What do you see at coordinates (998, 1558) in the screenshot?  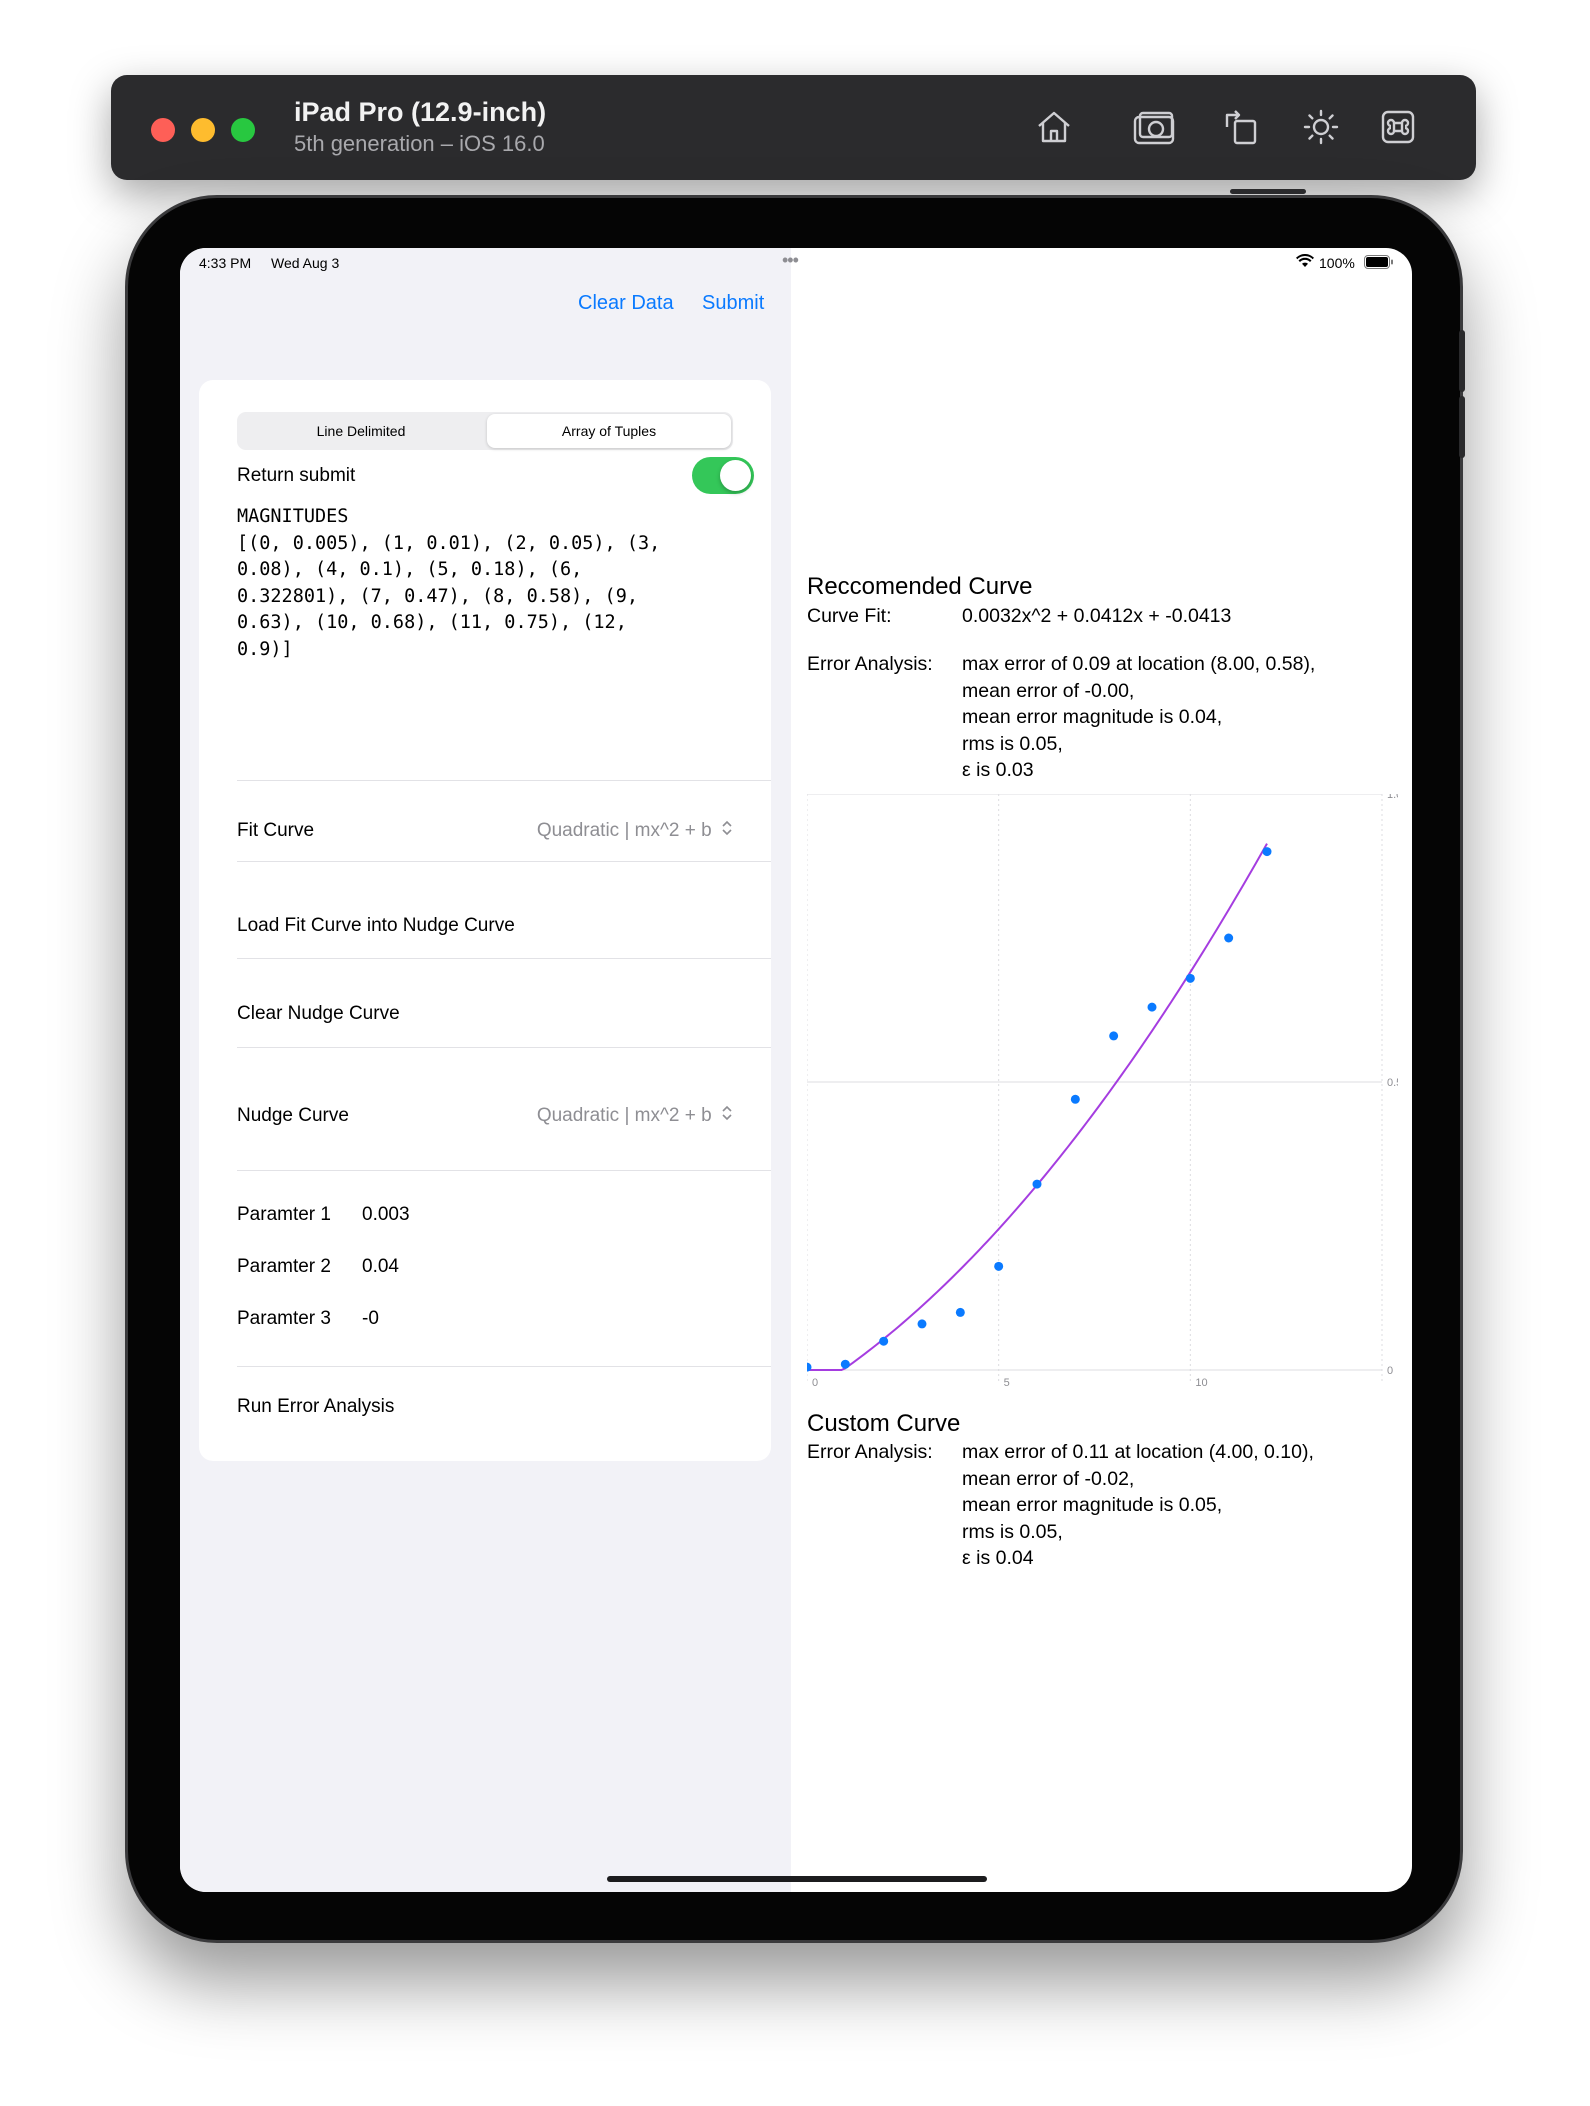 I see `error-line: ε is 0.04` at bounding box center [998, 1558].